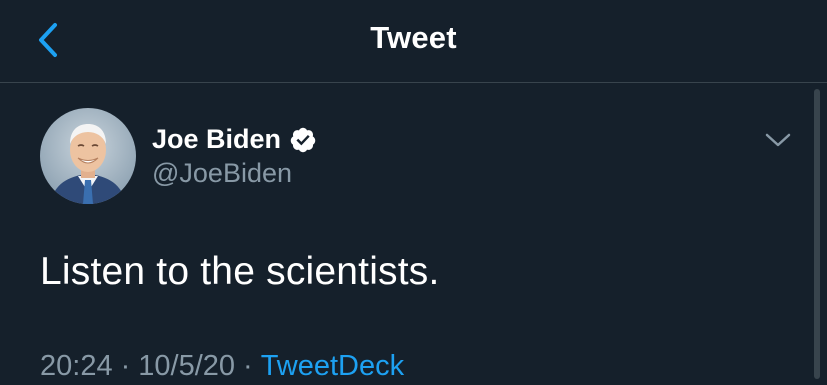 This screenshot has height=385, width=827. I want to click on profile-photo, so click(88, 156).